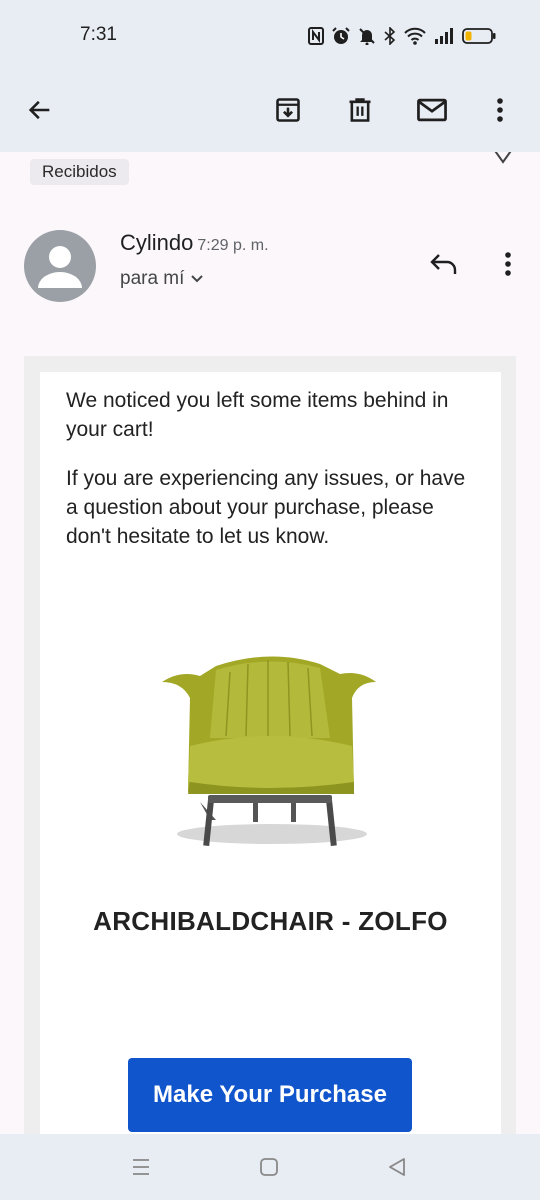 This screenshot has width=540, height=1200. Describe the element at coordinates (40, 110) in the screenshot. I see `back-arrow-icon` at that location.